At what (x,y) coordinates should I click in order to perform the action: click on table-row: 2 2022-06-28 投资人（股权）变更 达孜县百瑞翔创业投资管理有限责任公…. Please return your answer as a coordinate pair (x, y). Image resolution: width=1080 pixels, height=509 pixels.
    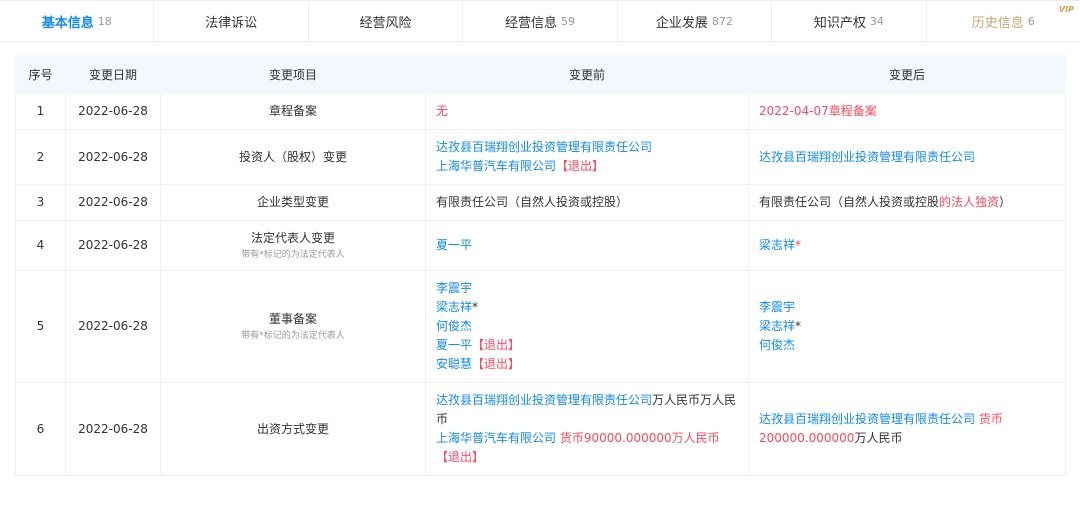
    Looking at the image, I should click on (540, 157).